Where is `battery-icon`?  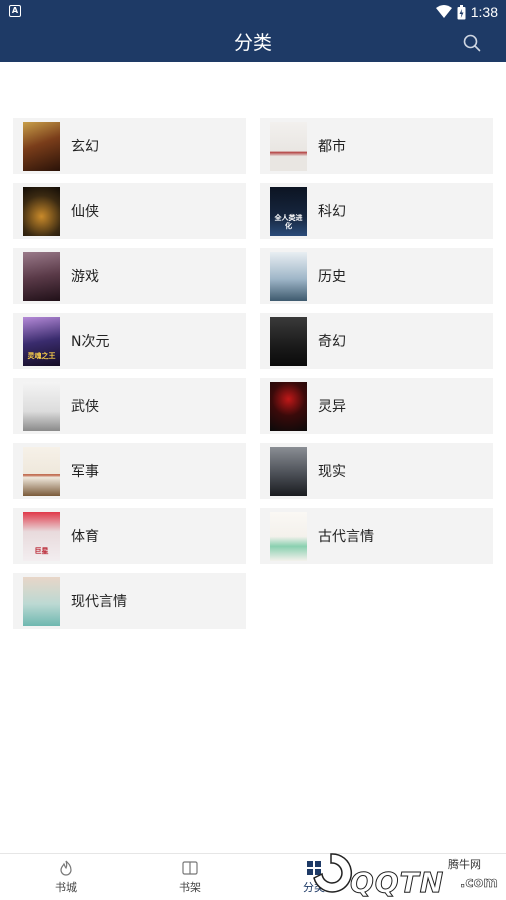
battery-icon is located at coordinates (461, 11).